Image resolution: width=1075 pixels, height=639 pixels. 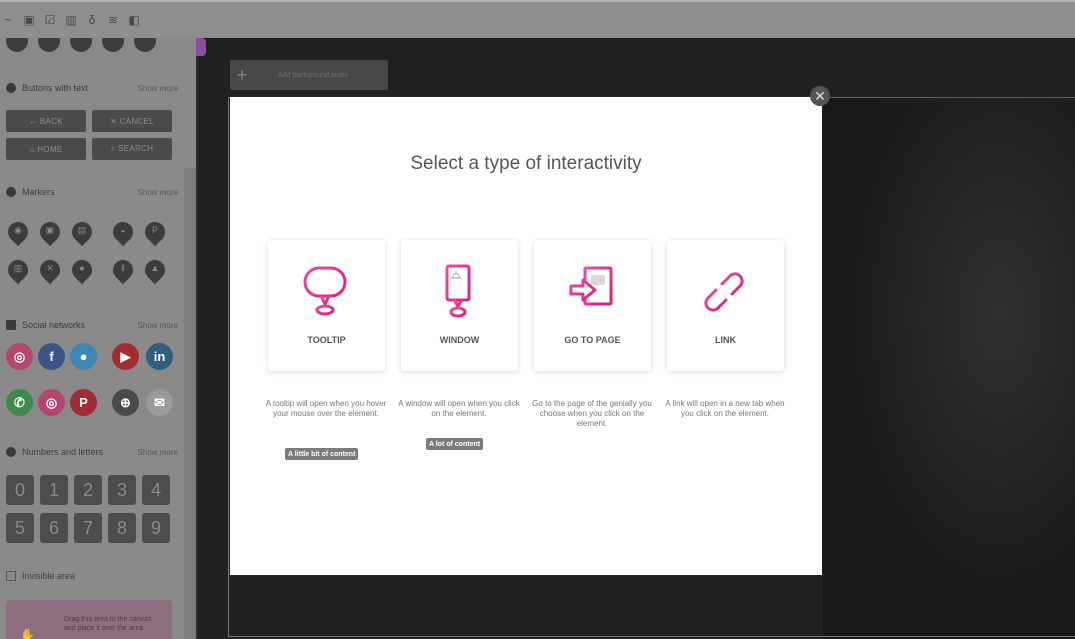 What do you see at coordinates (11, 576) in the screenshot?
I see `invisible-area-checkbox` at bounding box center [11, 576].